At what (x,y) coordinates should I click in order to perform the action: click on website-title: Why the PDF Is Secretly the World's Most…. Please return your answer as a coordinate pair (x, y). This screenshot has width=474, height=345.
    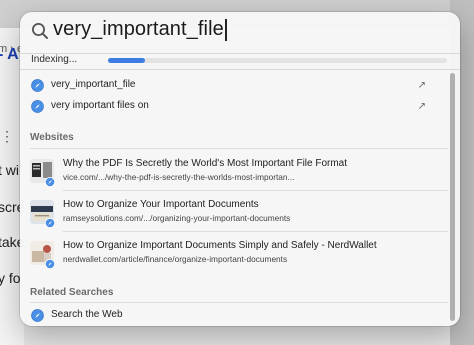
    Looking at the image, I should click on (205, 163).